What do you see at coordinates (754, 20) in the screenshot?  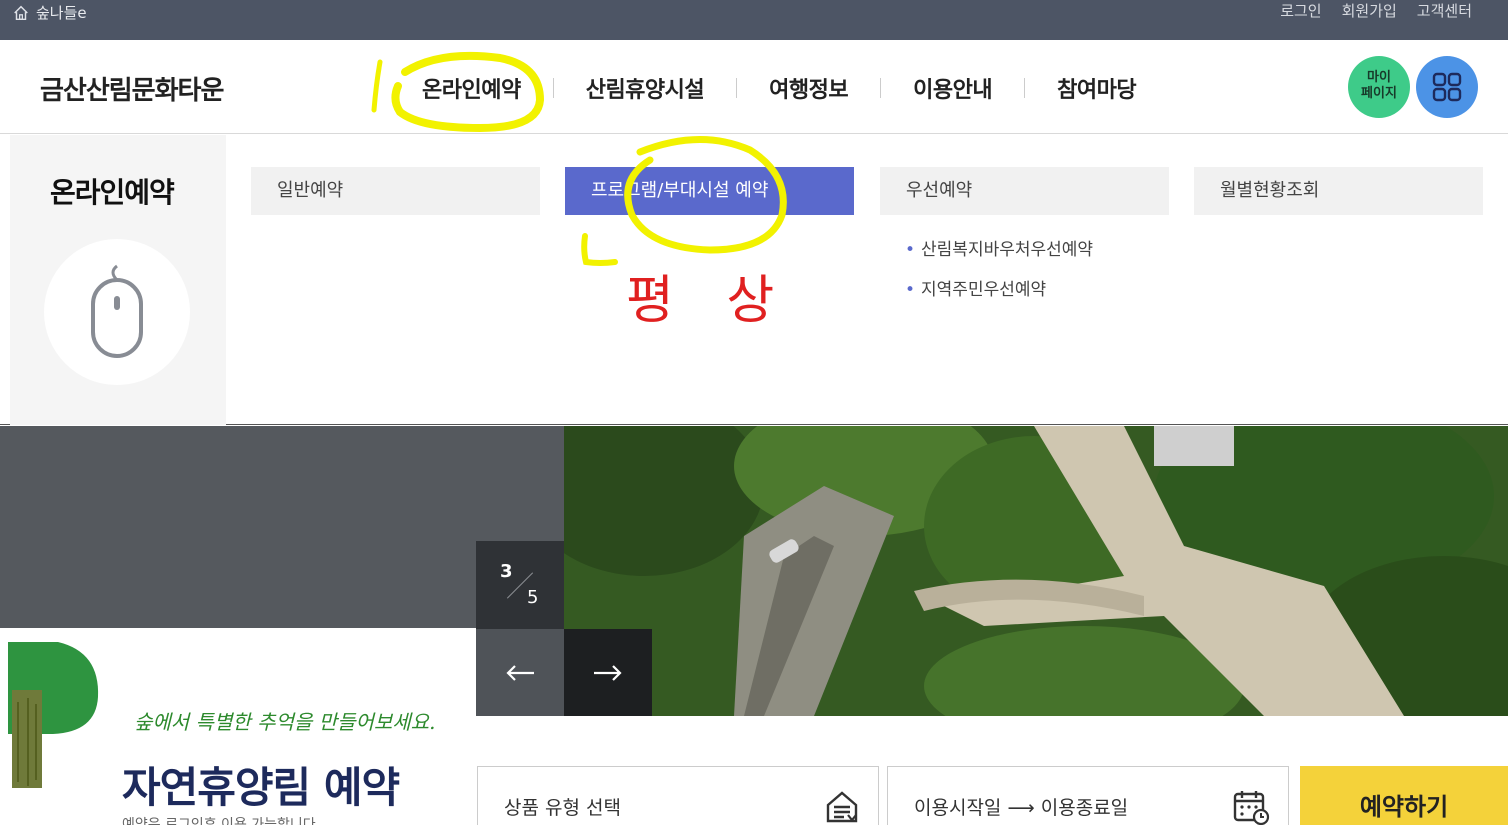 I see `top-utility-bar: 숲나들e 로그인 회원가입 고객센터` at bounding box center [754, 20].